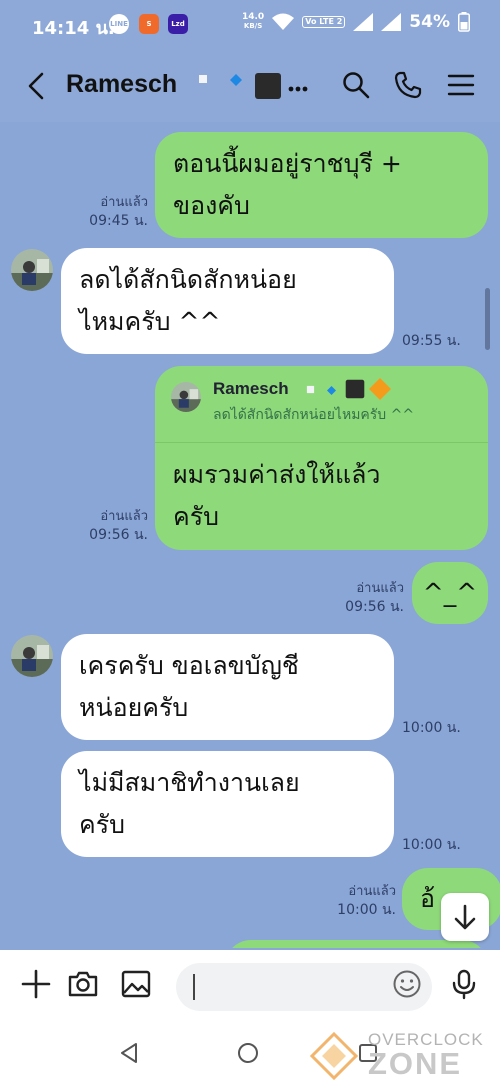 Image resolution: width=500 pixels, height=1083 pixels. What do you see at coordinates (298, 89) in the screenshot?
I see `ellipsis-icon` at bounding box center [298, 89].